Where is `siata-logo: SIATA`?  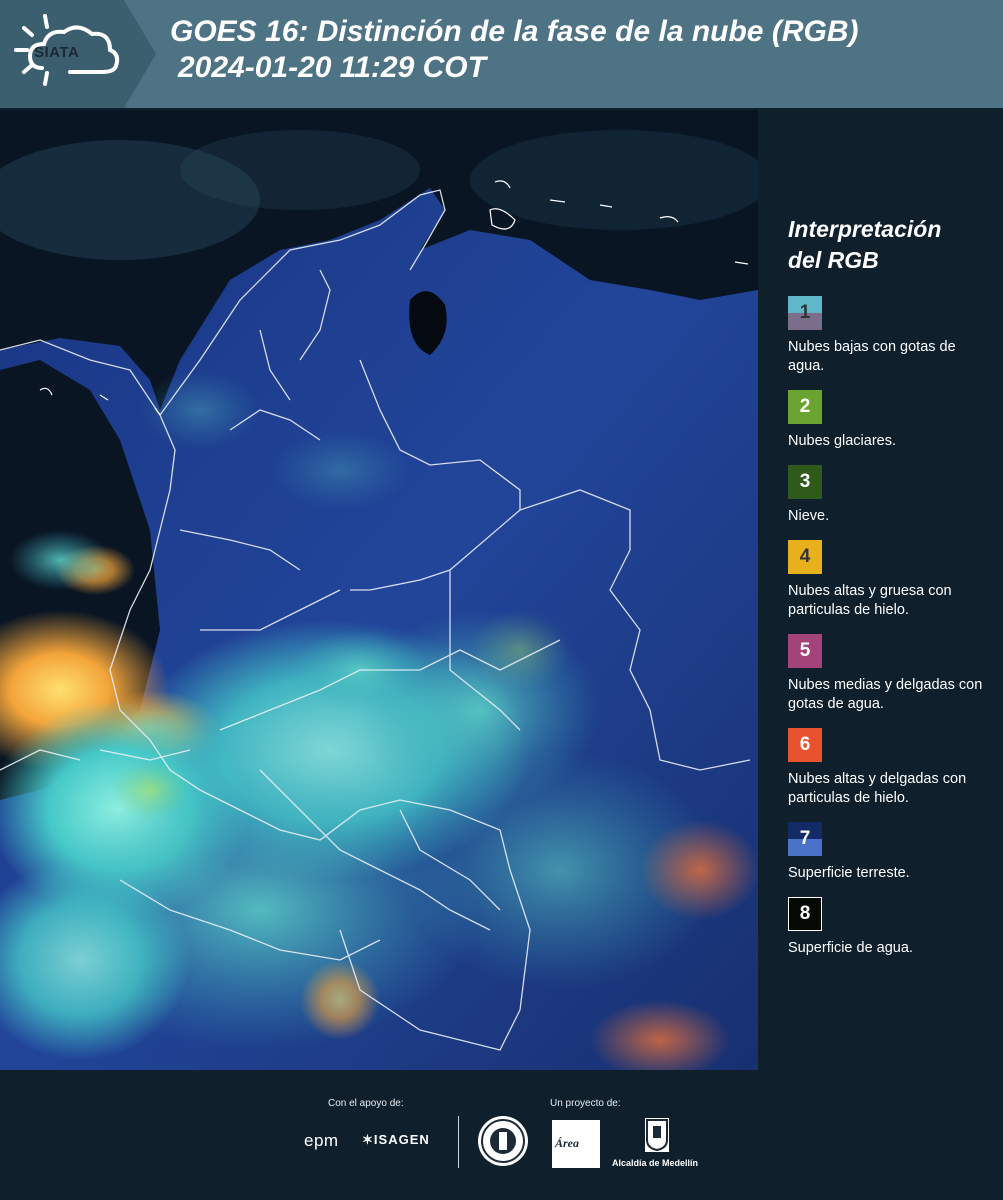
siata-logo: SIATA is located at coordinates (80, 54).